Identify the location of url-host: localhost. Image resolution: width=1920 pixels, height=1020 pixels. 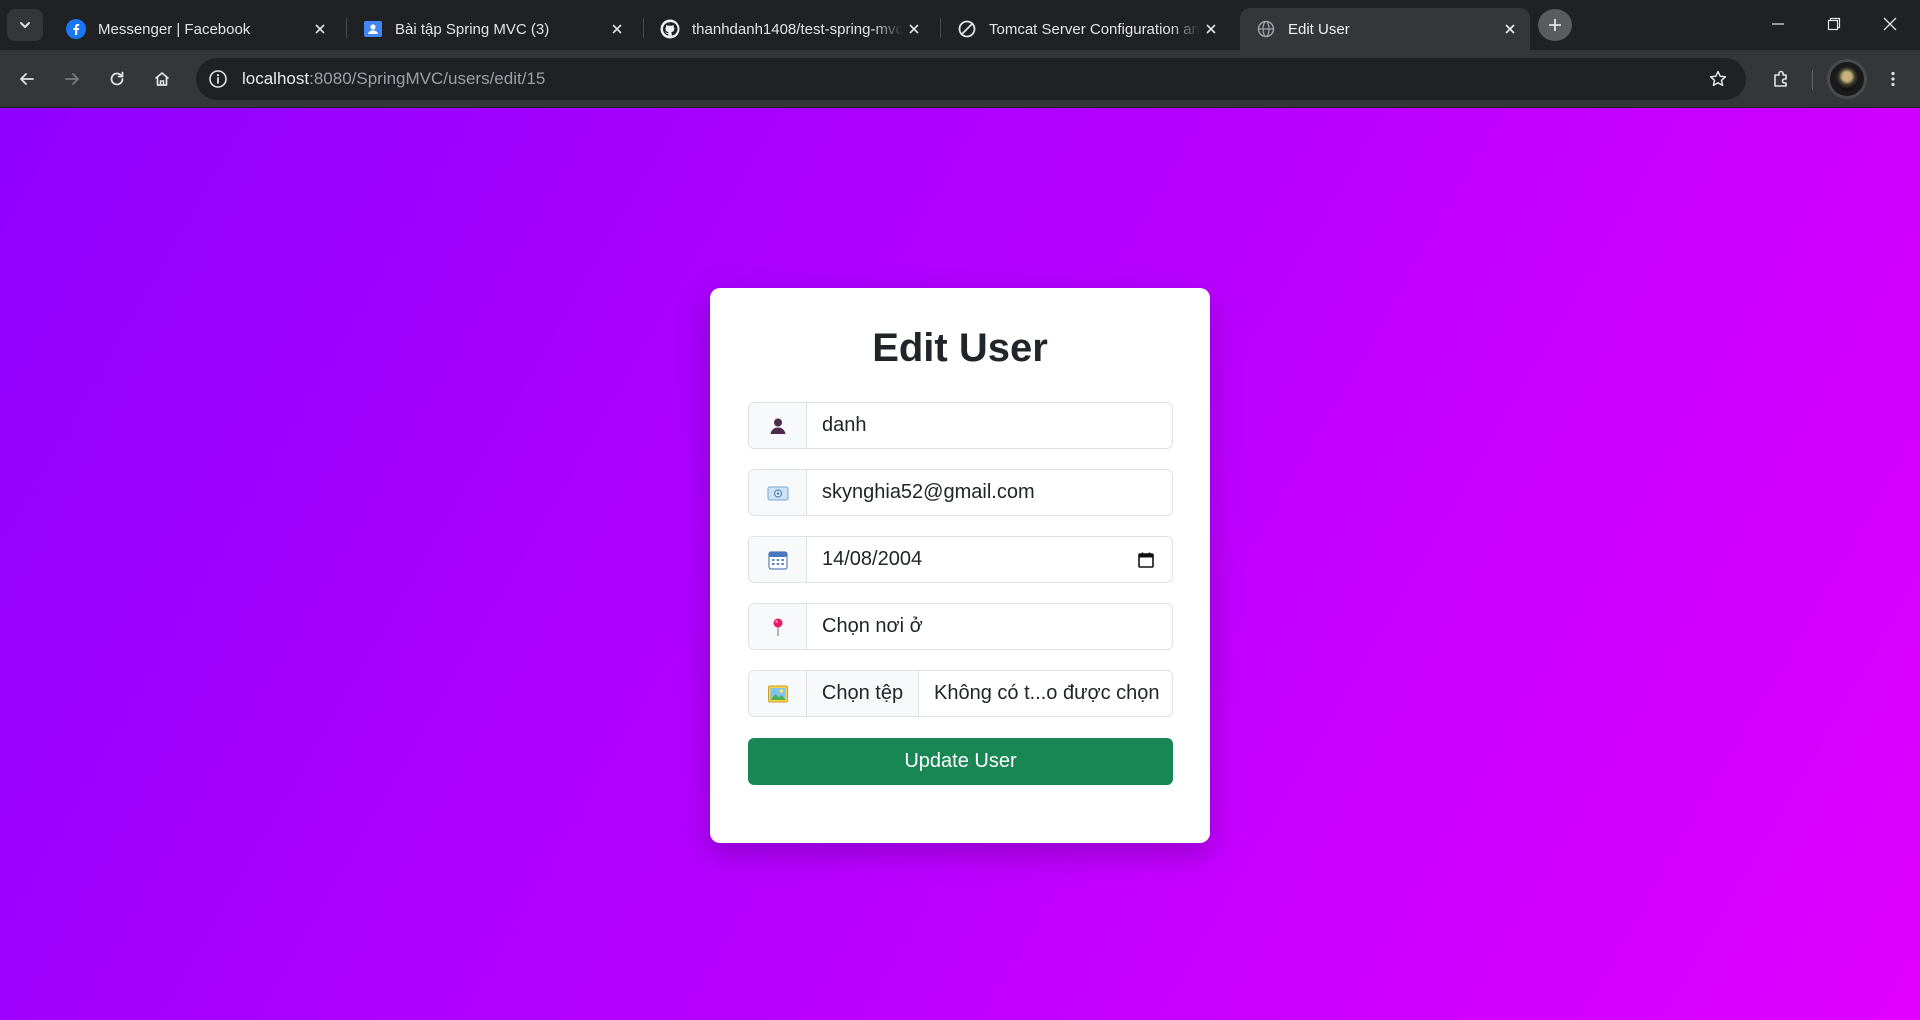
(276, 78).